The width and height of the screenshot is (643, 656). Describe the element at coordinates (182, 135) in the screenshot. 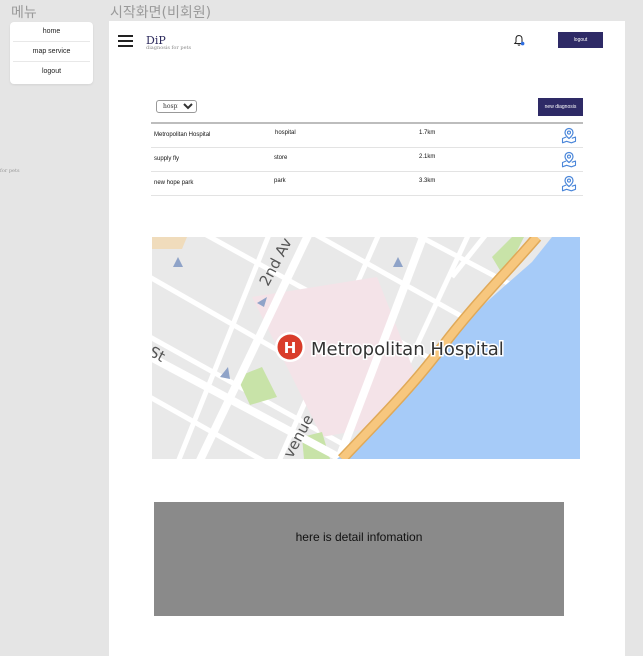

I see `place-name: Metropolitan Hospital` at that location.